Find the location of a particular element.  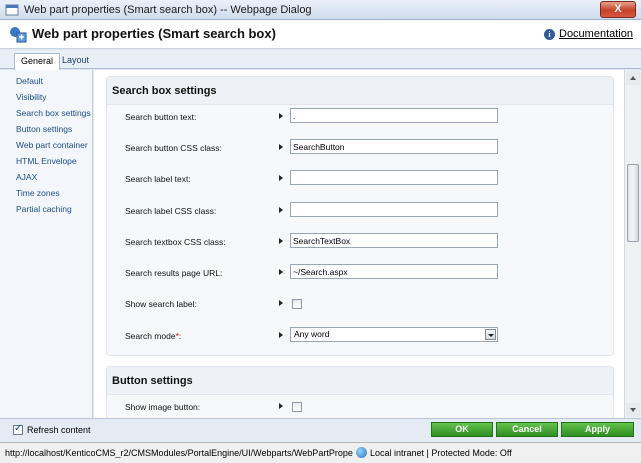

sidebar-item-time-zones: Time zones is located at coordinates (46, 193).